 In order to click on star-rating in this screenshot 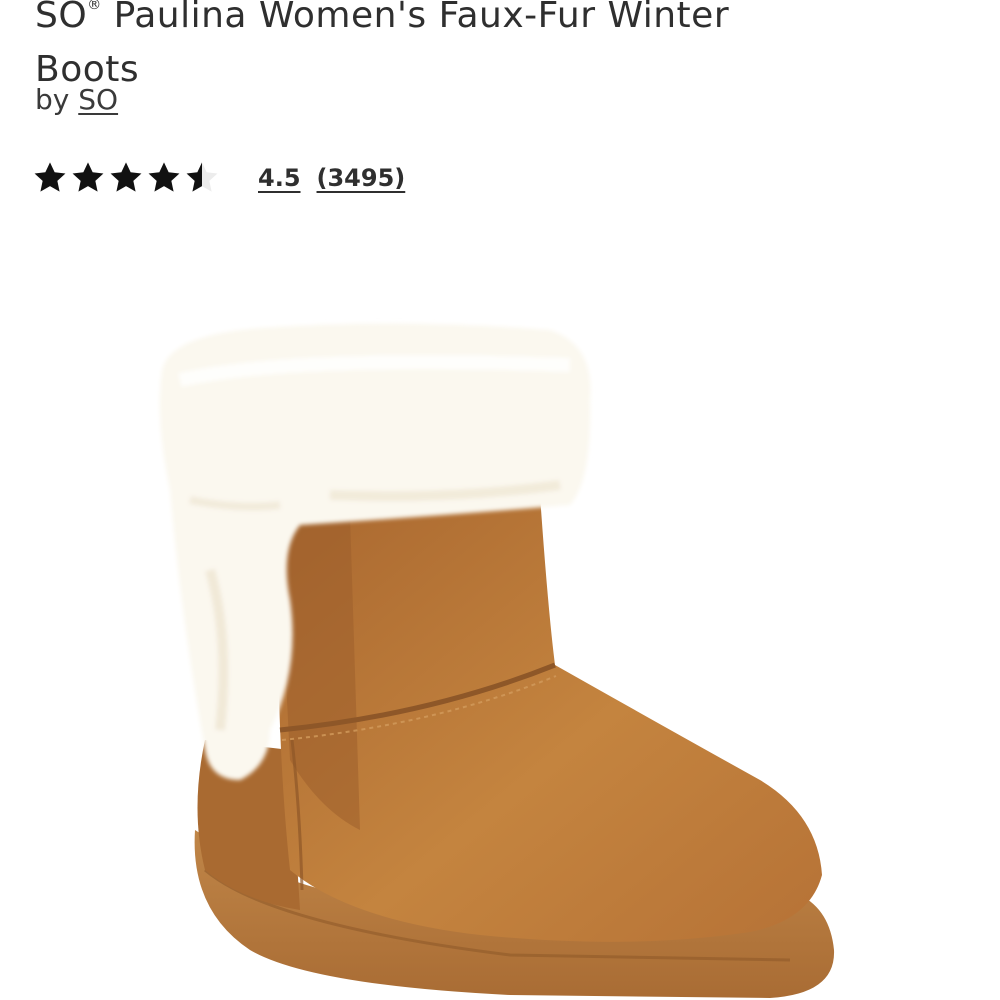, I will do `click(127, 178)`.